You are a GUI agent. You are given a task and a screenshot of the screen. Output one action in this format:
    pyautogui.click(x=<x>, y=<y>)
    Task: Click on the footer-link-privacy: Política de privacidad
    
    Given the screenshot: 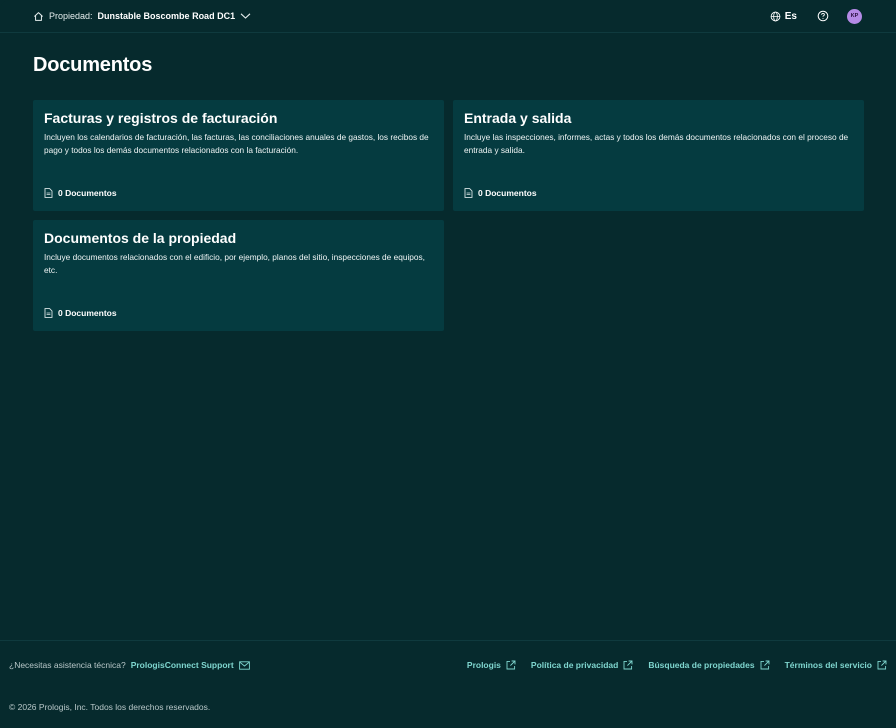 What is the action you would take?
    pyautogui.click(x=582, y=665)
    